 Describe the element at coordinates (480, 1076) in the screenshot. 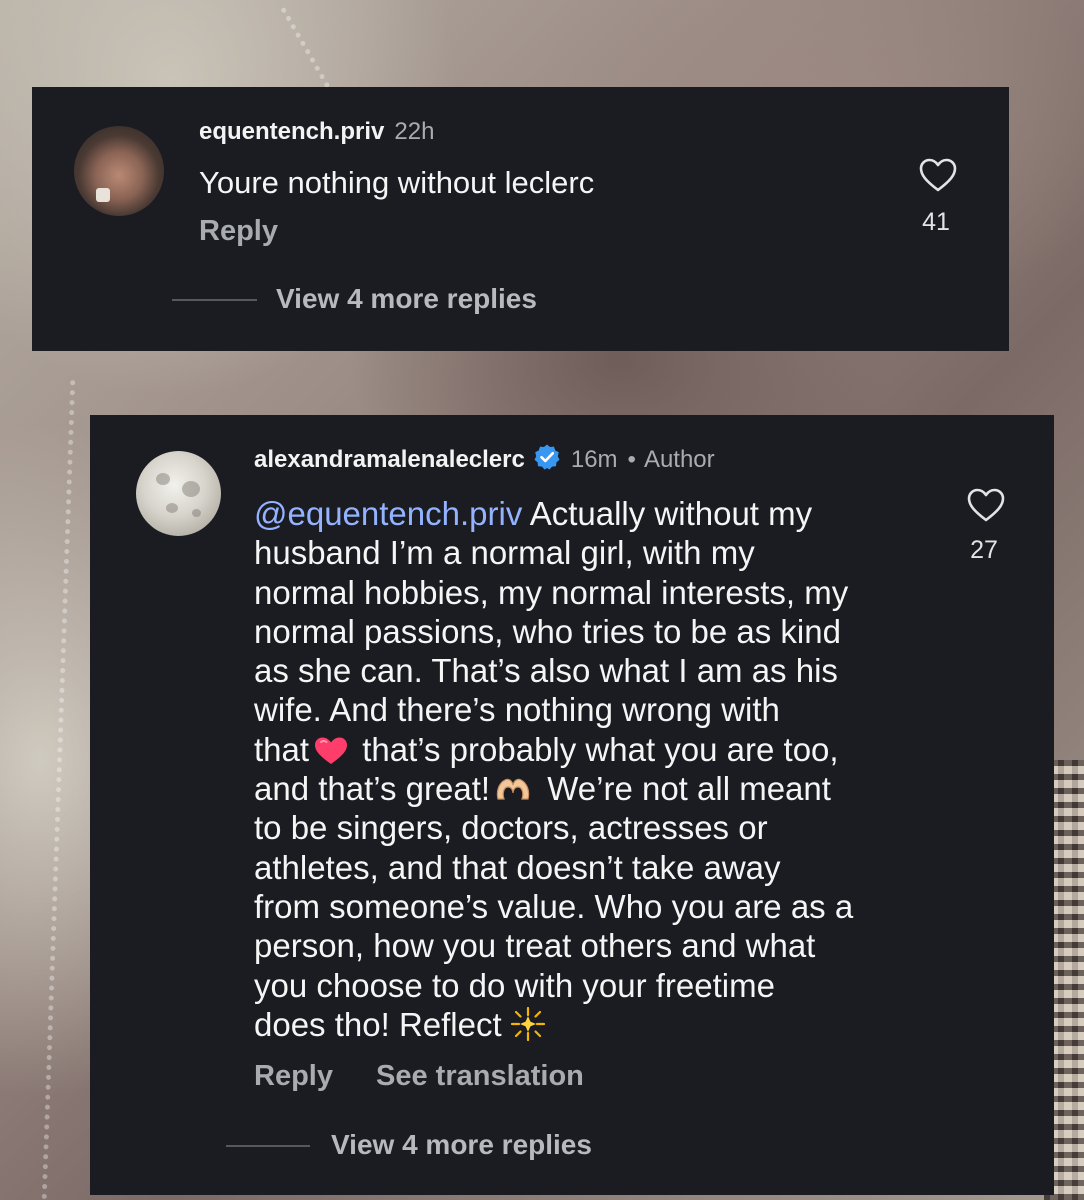

I see `see-translation-button: See translation` at that location.